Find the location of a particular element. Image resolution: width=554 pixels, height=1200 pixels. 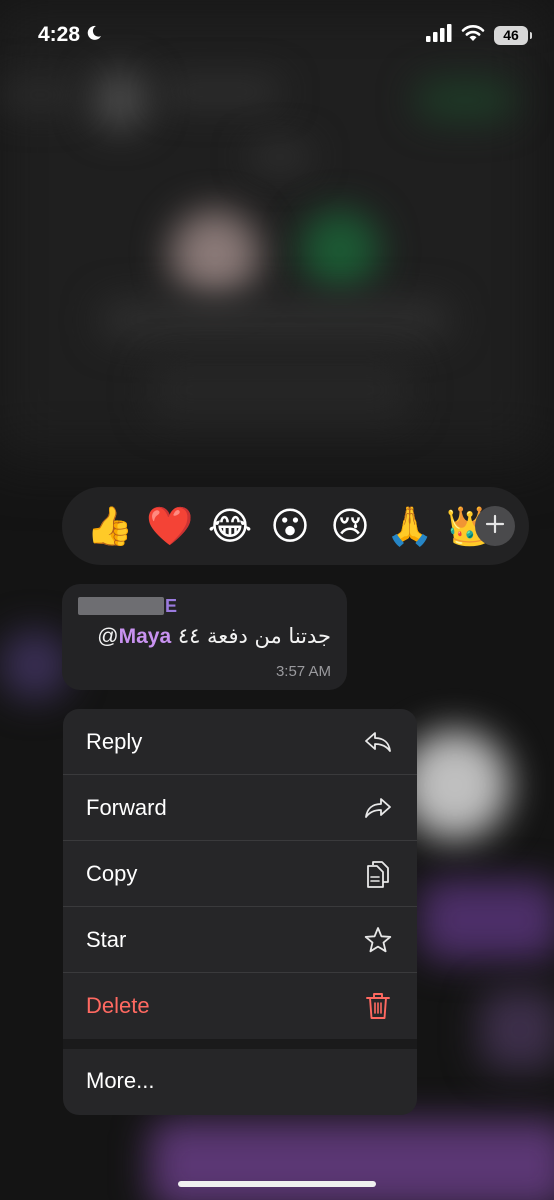

reaction-laughing: 😂 is located at coordinates (230, 526).